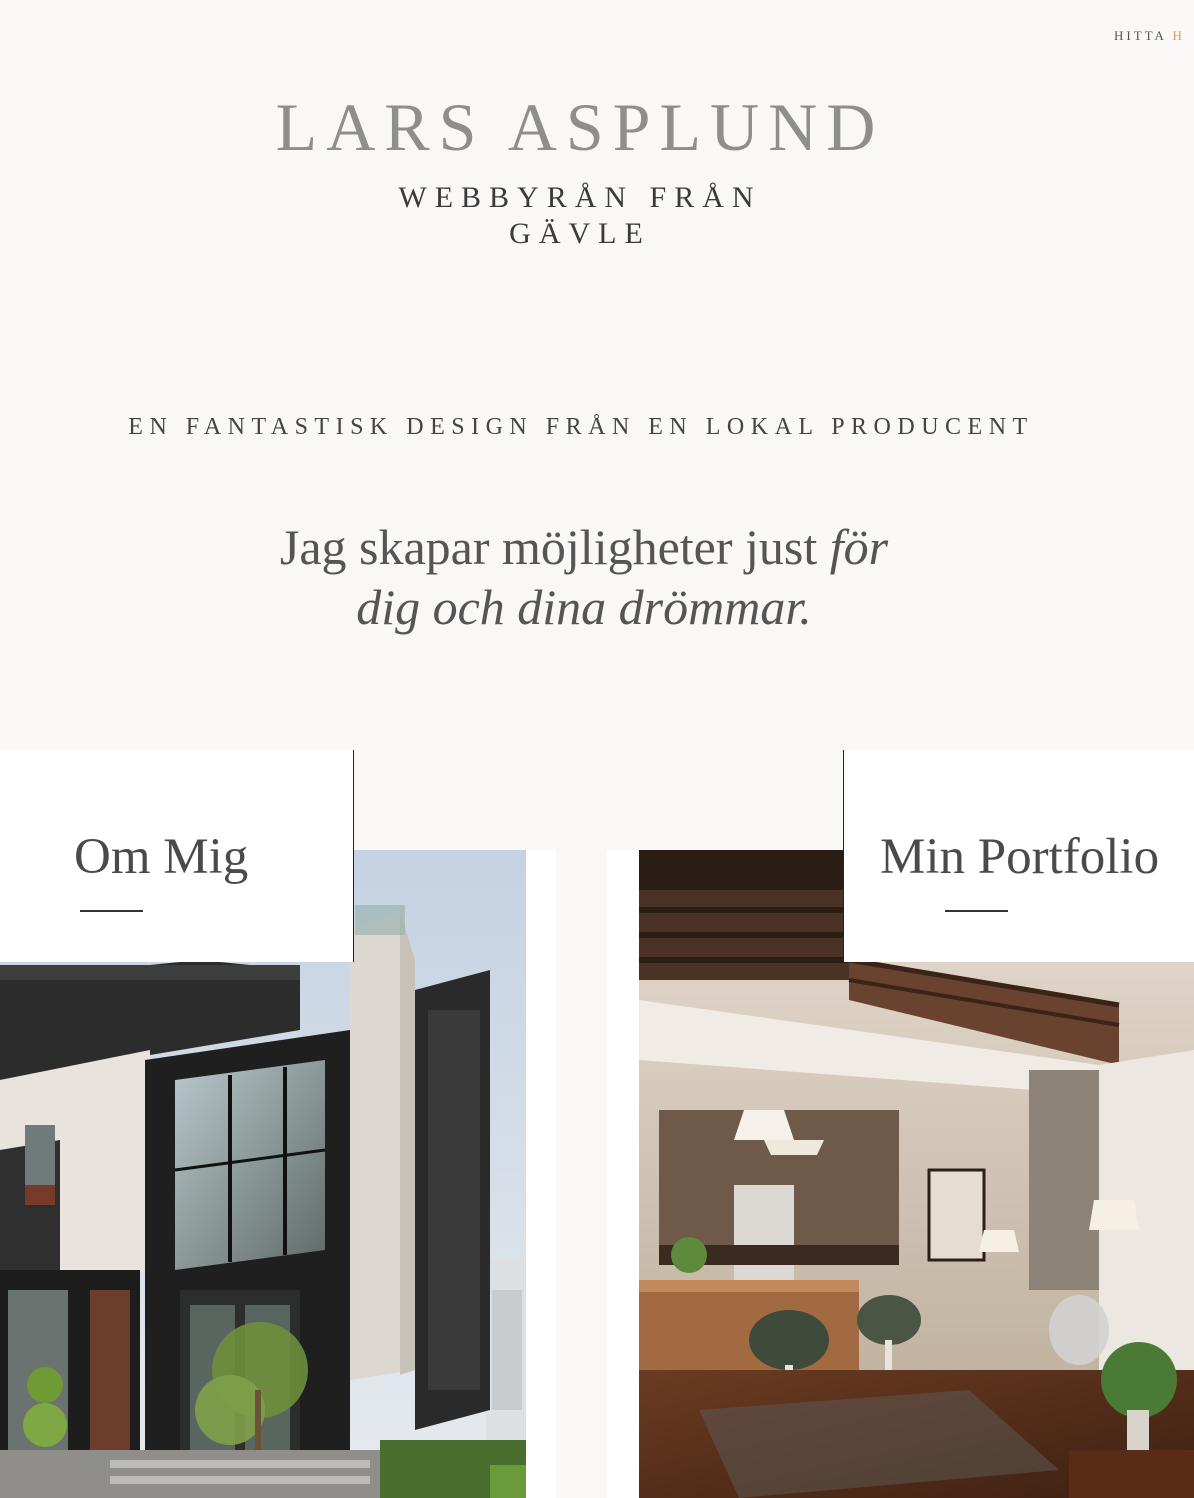  What do you see at coordinates (623, 1174) in the screenshot?
I see `right-column-backdrop` at bounding box center [623, 1174].